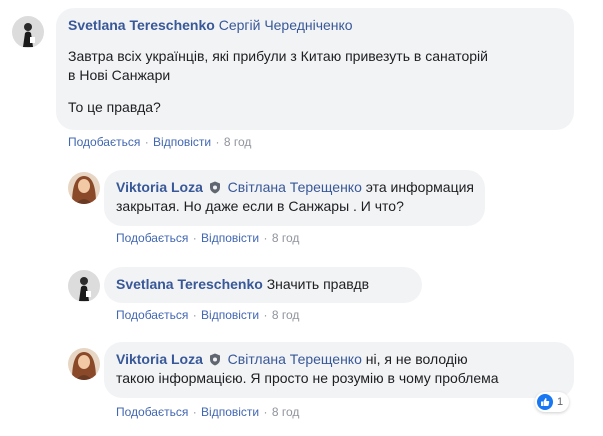 The height and width of the screenshot is (436, 603). I want to click on comment-text: ні, я не володію, so click(416, 359).